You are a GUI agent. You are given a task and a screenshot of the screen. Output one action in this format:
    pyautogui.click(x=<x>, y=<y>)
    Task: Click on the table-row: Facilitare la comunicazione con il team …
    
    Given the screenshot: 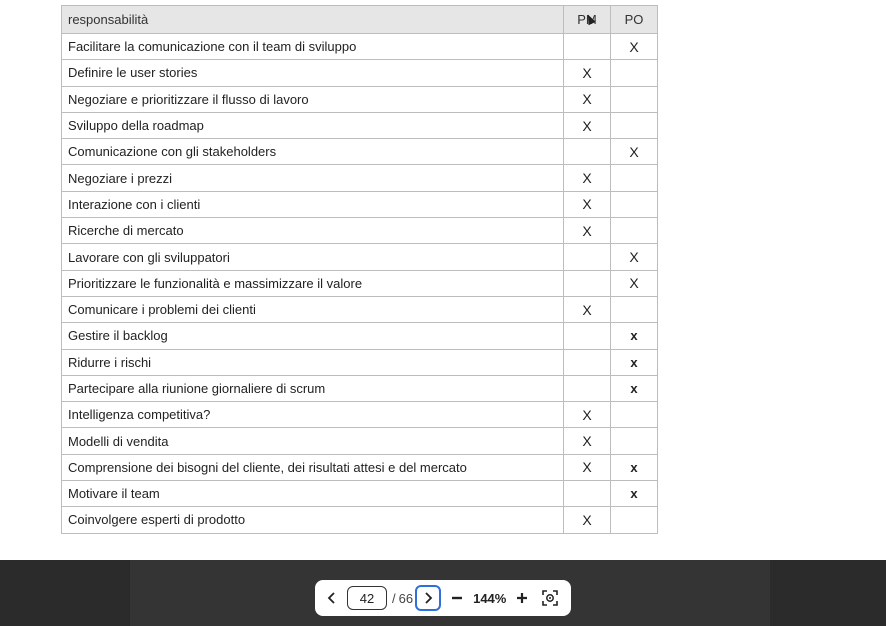 What is the action you would take?
    pyautogui.click(x=359, y=46)
    